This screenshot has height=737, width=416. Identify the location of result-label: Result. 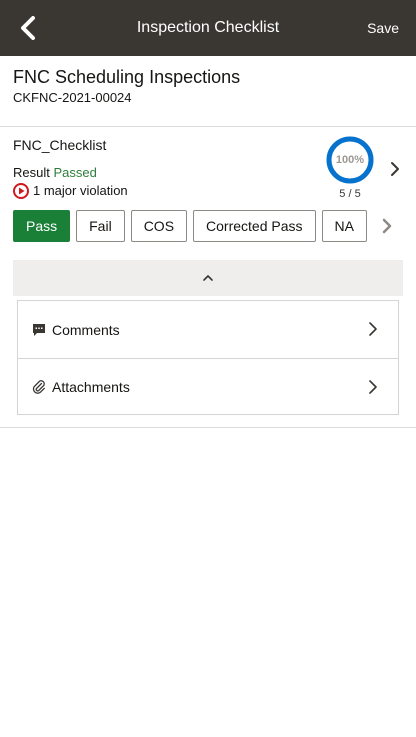
(31, 172).